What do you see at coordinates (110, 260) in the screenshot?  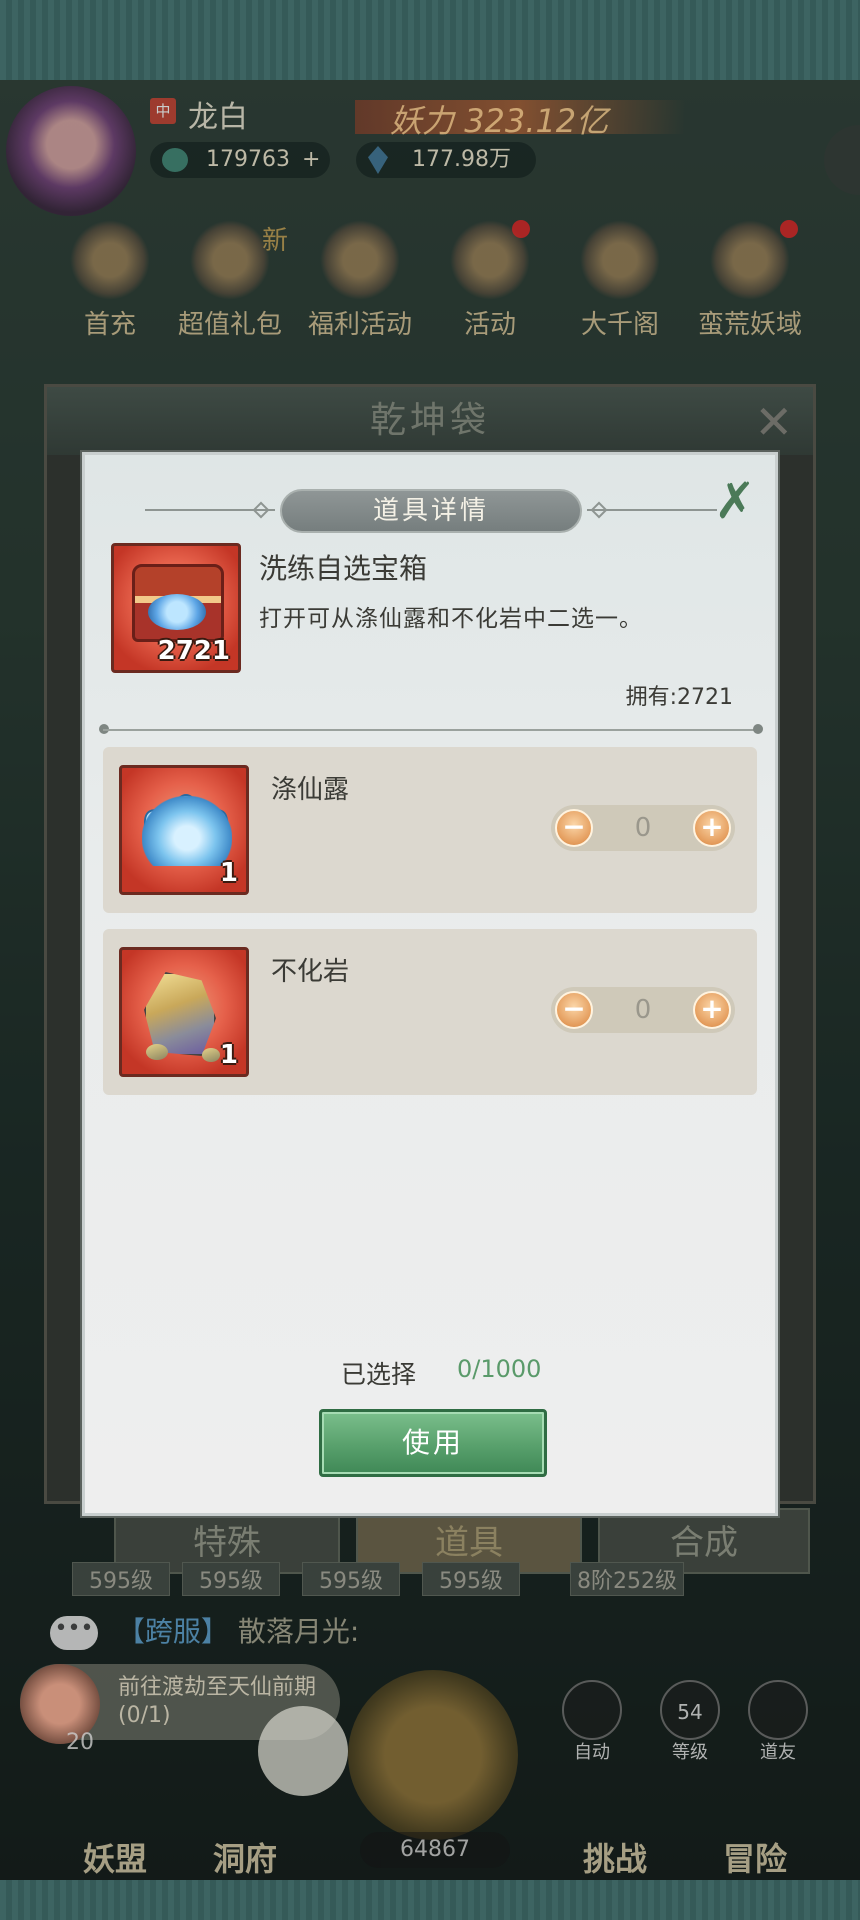 I see `first-recharge-icon` at bounding box center [110, 260].